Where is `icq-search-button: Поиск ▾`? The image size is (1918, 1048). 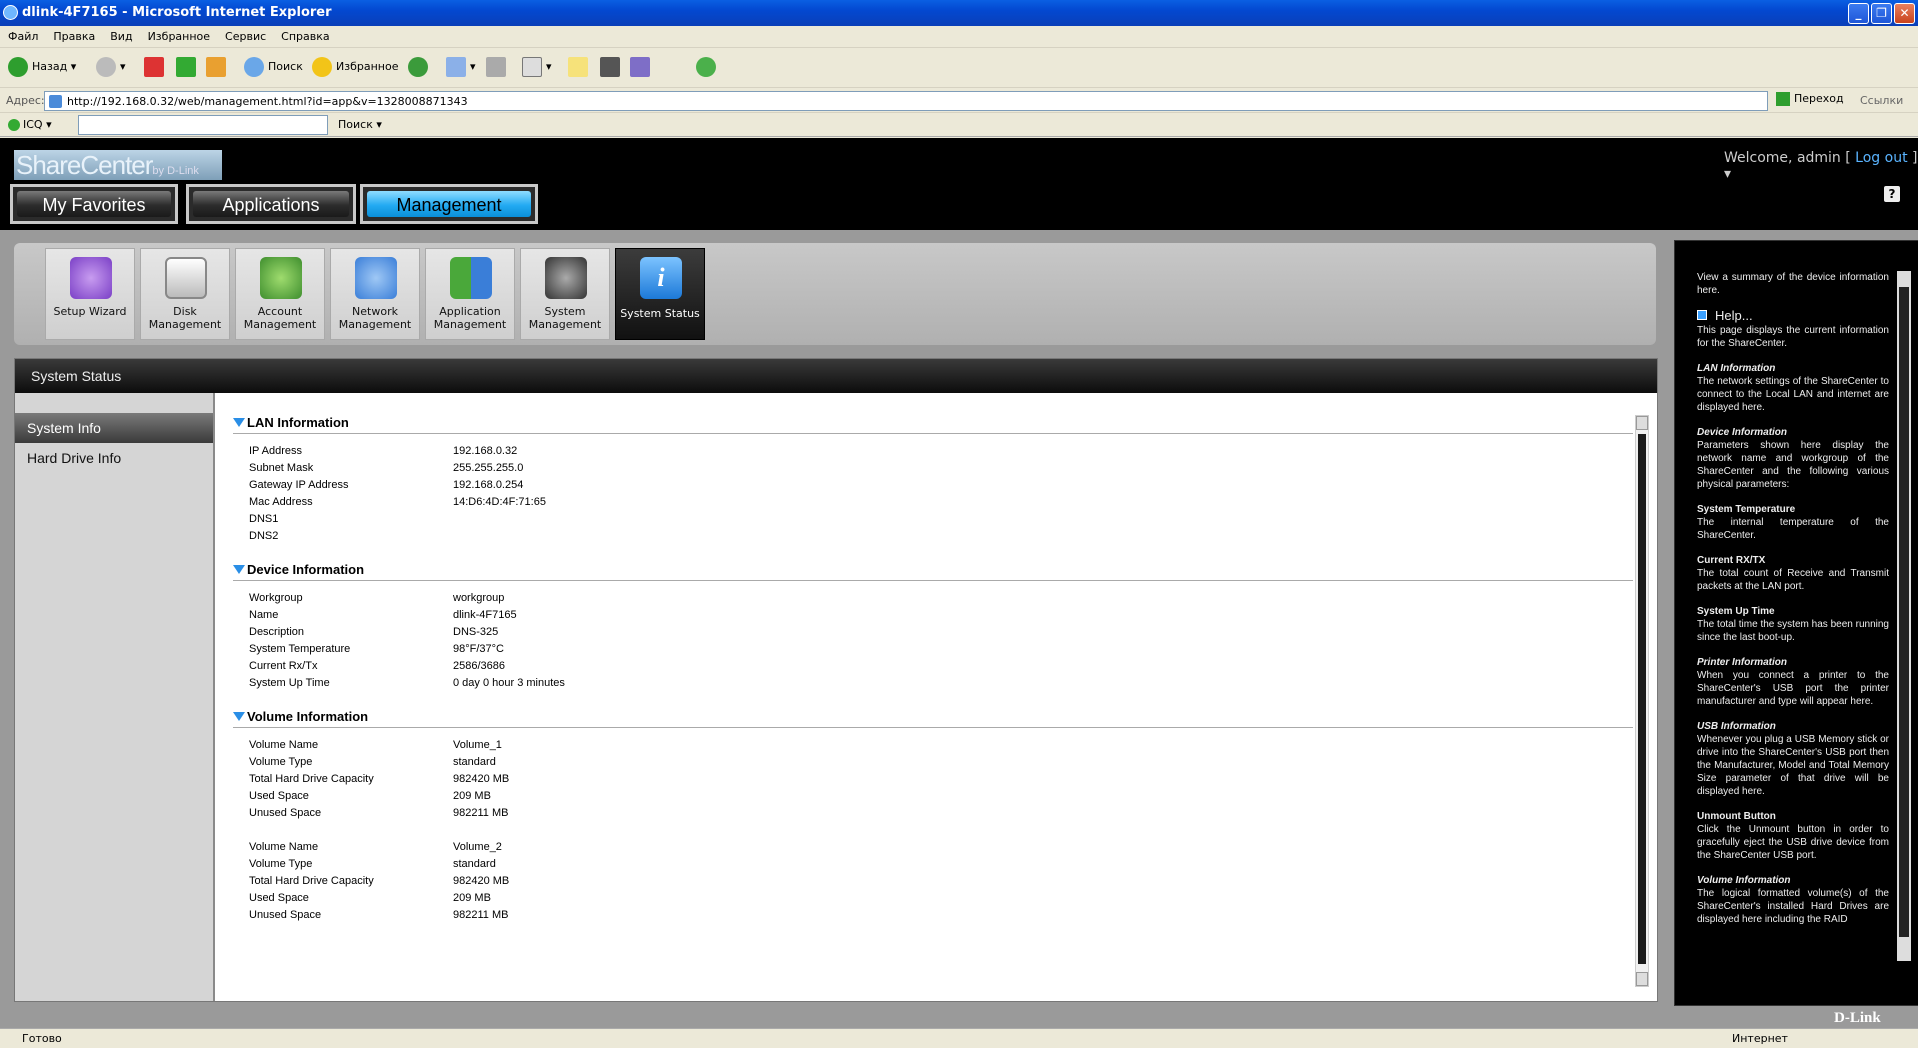 icq-search-button: Поиск ▾ is located at coordinates (360, 124).